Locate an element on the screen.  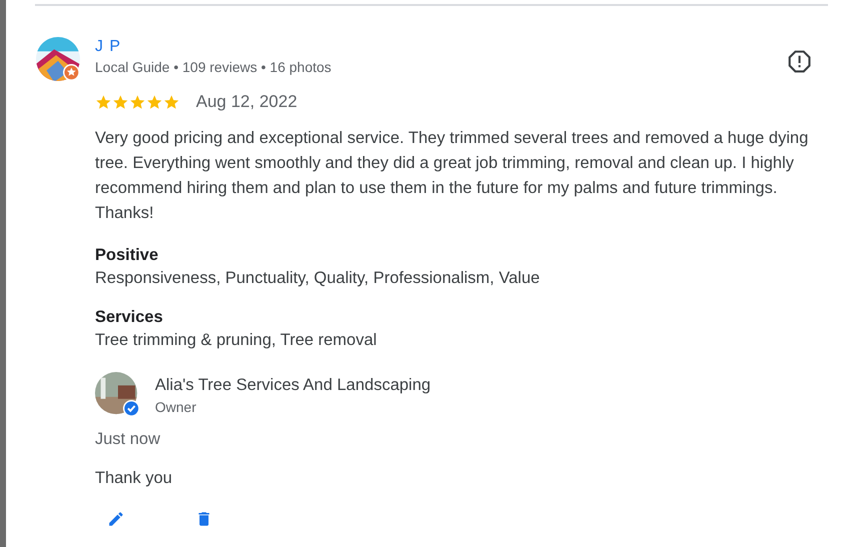
owner-name: Alia's Tree Services And Landscaping is located at coordinates (293, 385).